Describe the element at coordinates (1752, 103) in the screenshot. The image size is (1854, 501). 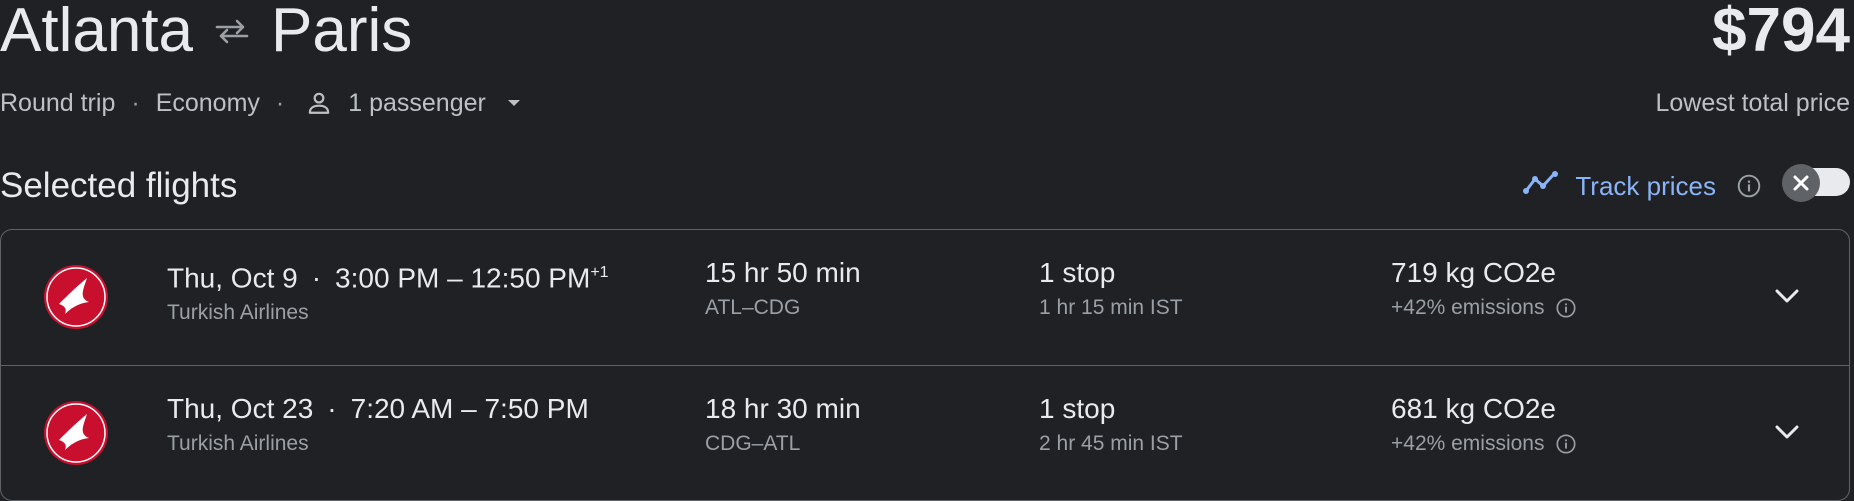
I see `price-caption: Lowest total price` at that location.